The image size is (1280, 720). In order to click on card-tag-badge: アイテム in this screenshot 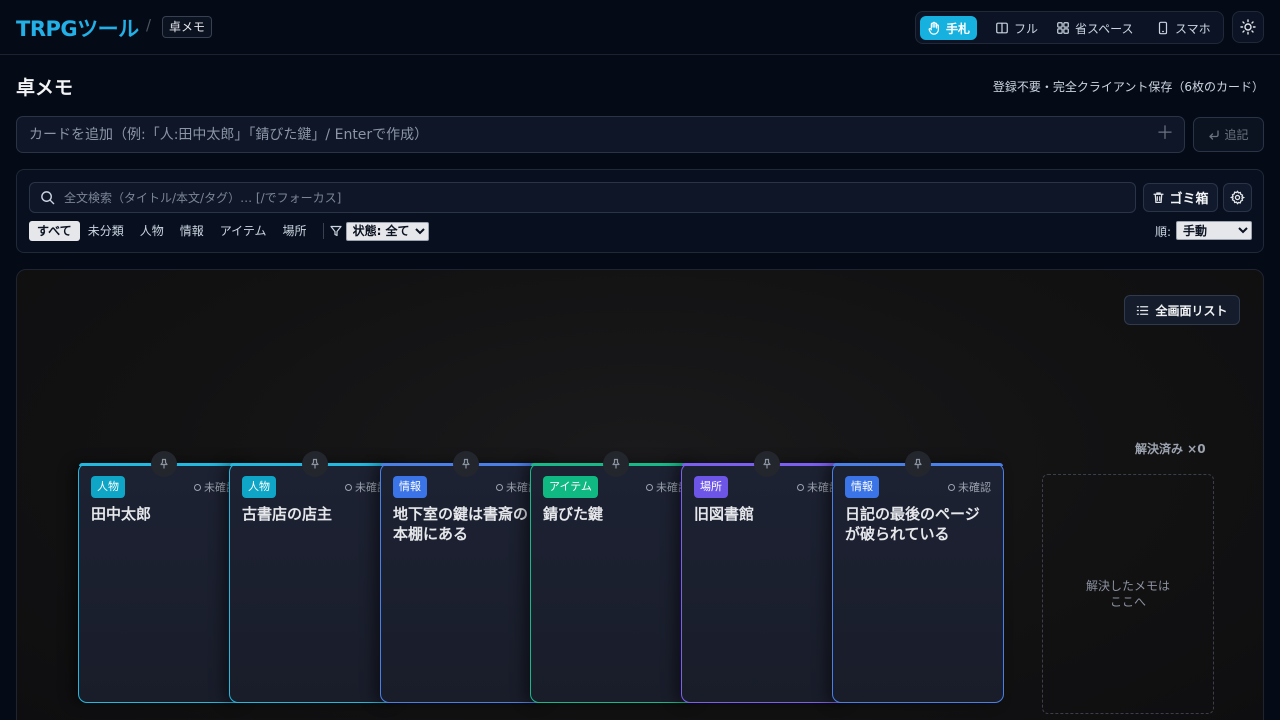, I will do `click(570, 487)`.